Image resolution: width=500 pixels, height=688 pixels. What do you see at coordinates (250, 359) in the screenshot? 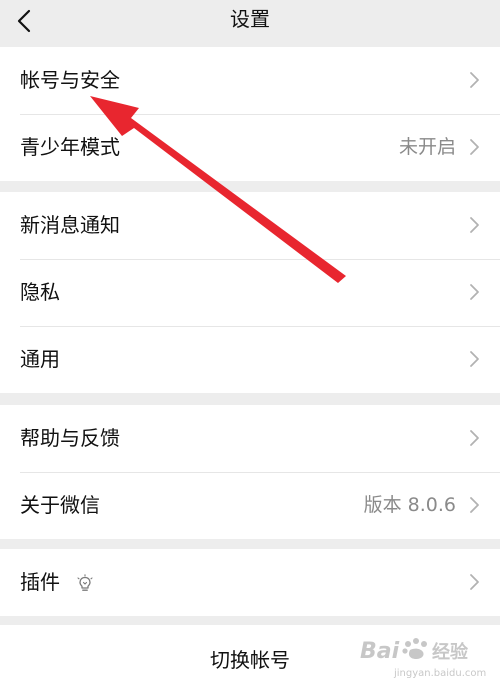
I see `settings-item-general: 通用` at bounding box center [250, 359].